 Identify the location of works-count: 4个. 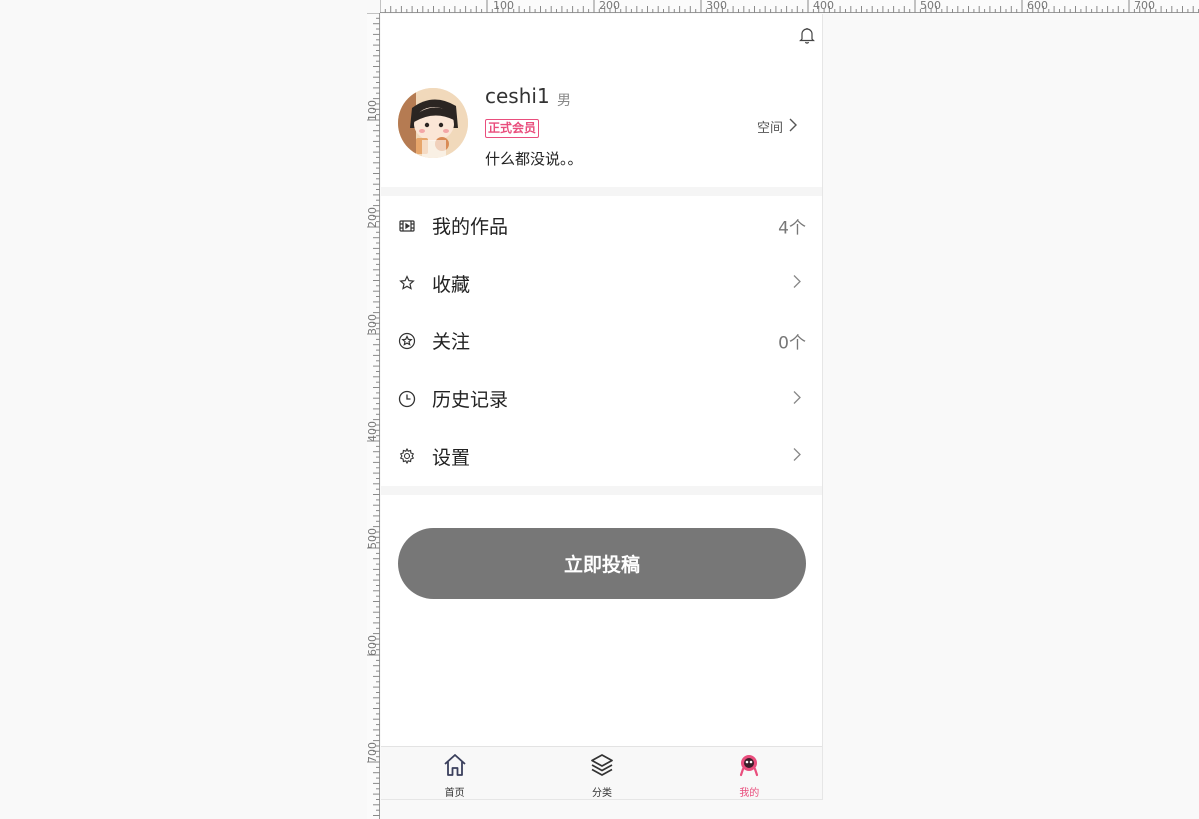
(792, 228).